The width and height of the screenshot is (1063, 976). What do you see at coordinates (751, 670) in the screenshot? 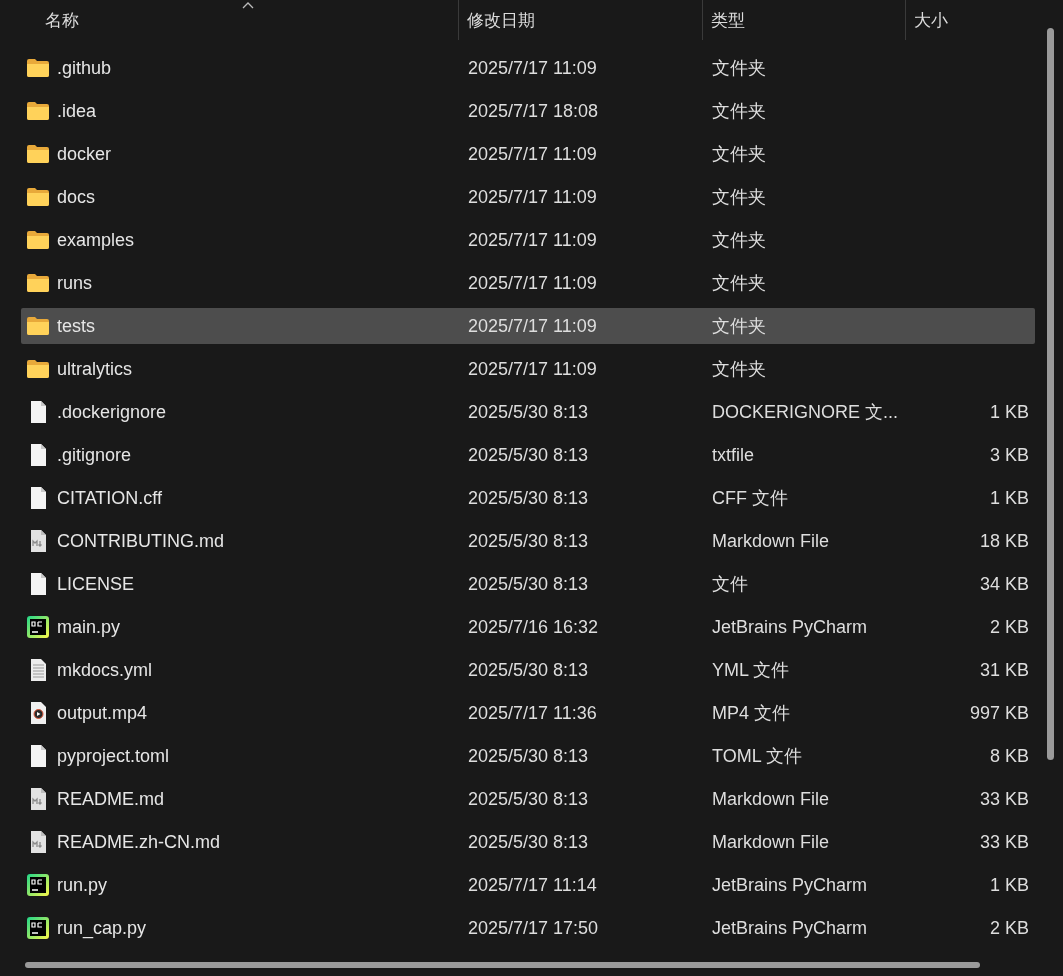
I see `file-type: YML 文件` at bounding box center [751, 670].